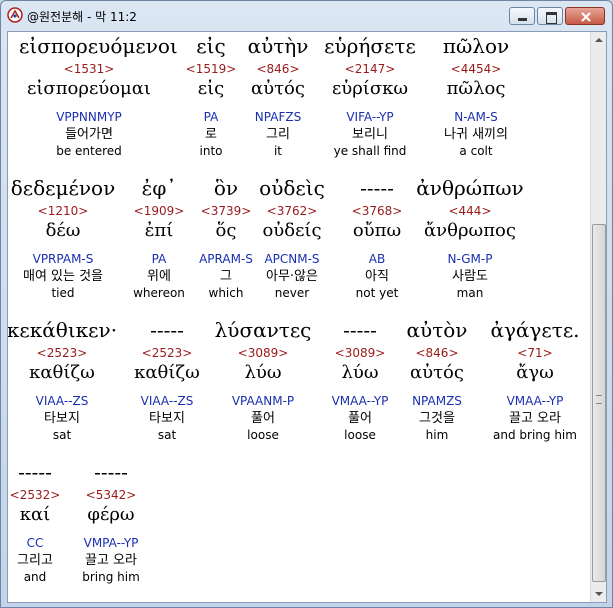 The height and width of the screenshot is (608, 613). Describe the element at coordinates (598, 40) in the screenshot. I see `scroll-up-arrow-icon` at that location.